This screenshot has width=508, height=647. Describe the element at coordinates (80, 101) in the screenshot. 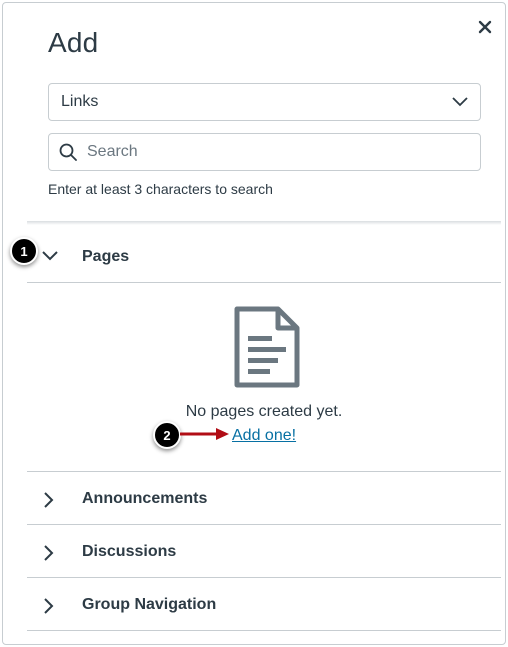

I see `link-type-selected-value: Links` at that location.